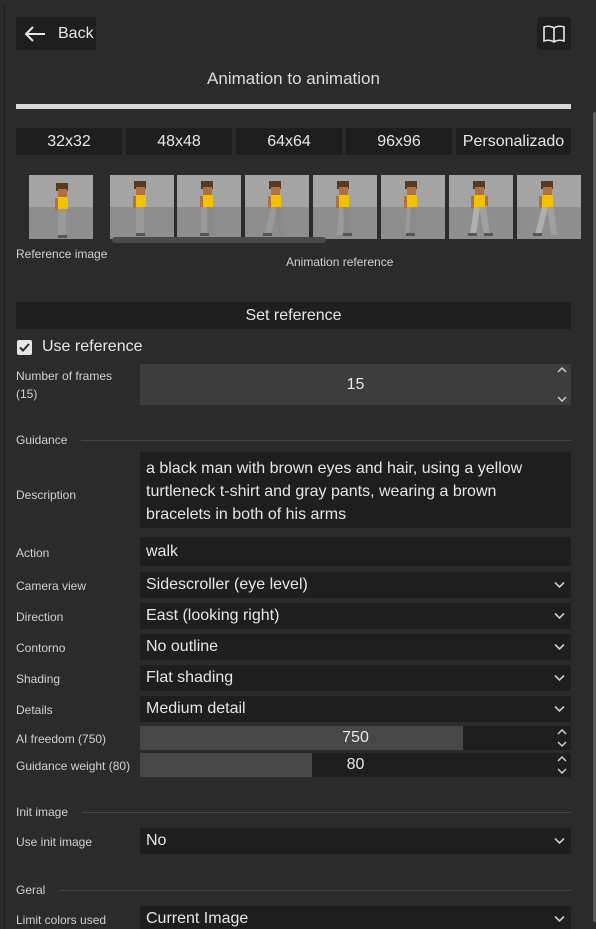  I want to click on guidance-weight-spinner, so click(562, 765).